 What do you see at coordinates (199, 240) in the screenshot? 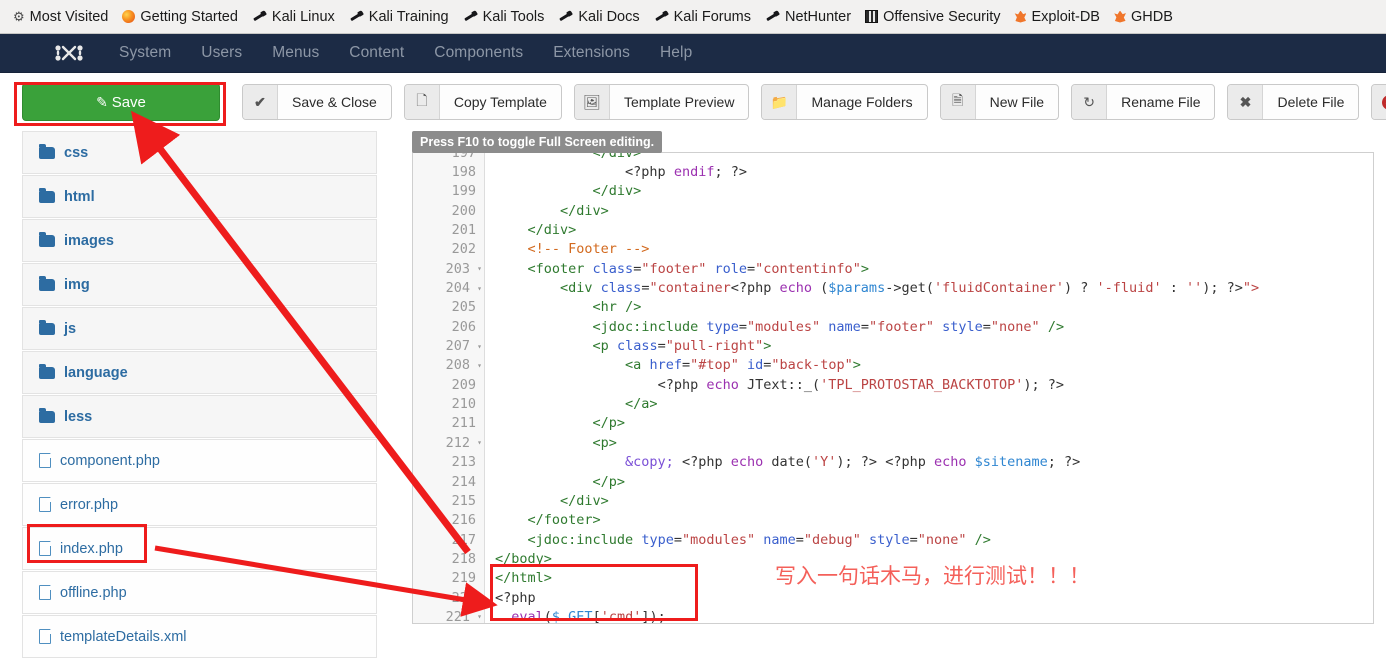
I see `tree-item-images: images` at bounding box center [199, 240].